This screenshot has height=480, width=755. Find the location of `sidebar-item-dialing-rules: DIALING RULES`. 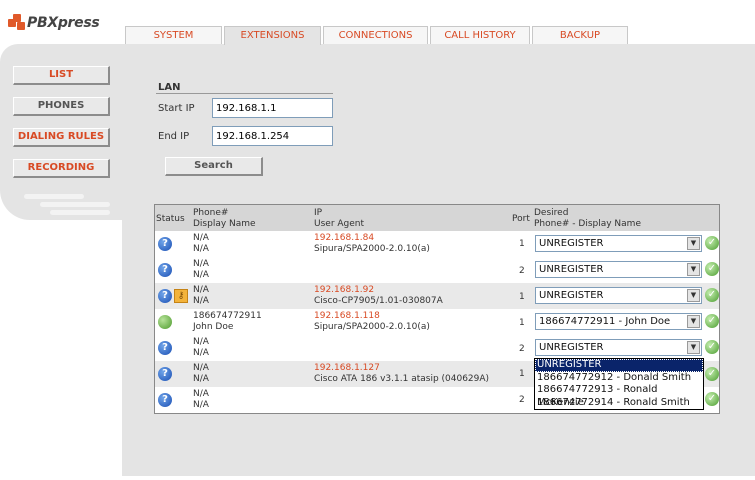

sidebar-item-dialing-rules: DIALING RULES is located at coordinates (61, 137).